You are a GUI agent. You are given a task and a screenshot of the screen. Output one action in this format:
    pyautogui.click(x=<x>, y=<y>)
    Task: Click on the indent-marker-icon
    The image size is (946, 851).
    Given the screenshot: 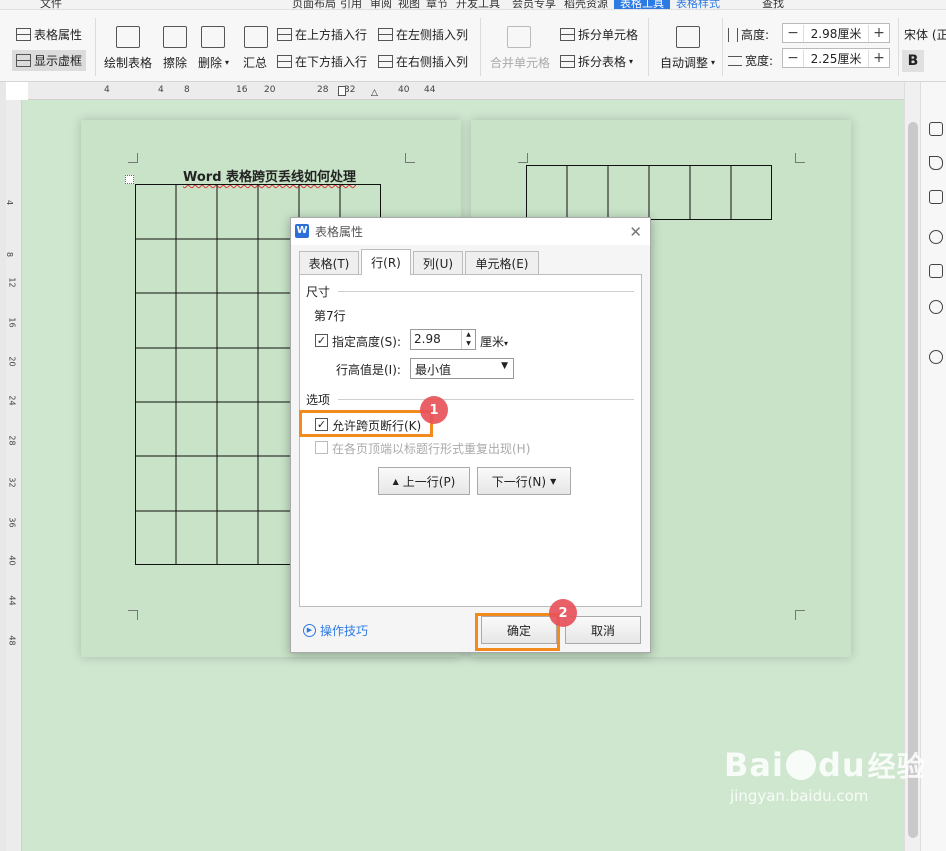 What is the action you would take?
    pyautogui.click(x=342, y=91)
    